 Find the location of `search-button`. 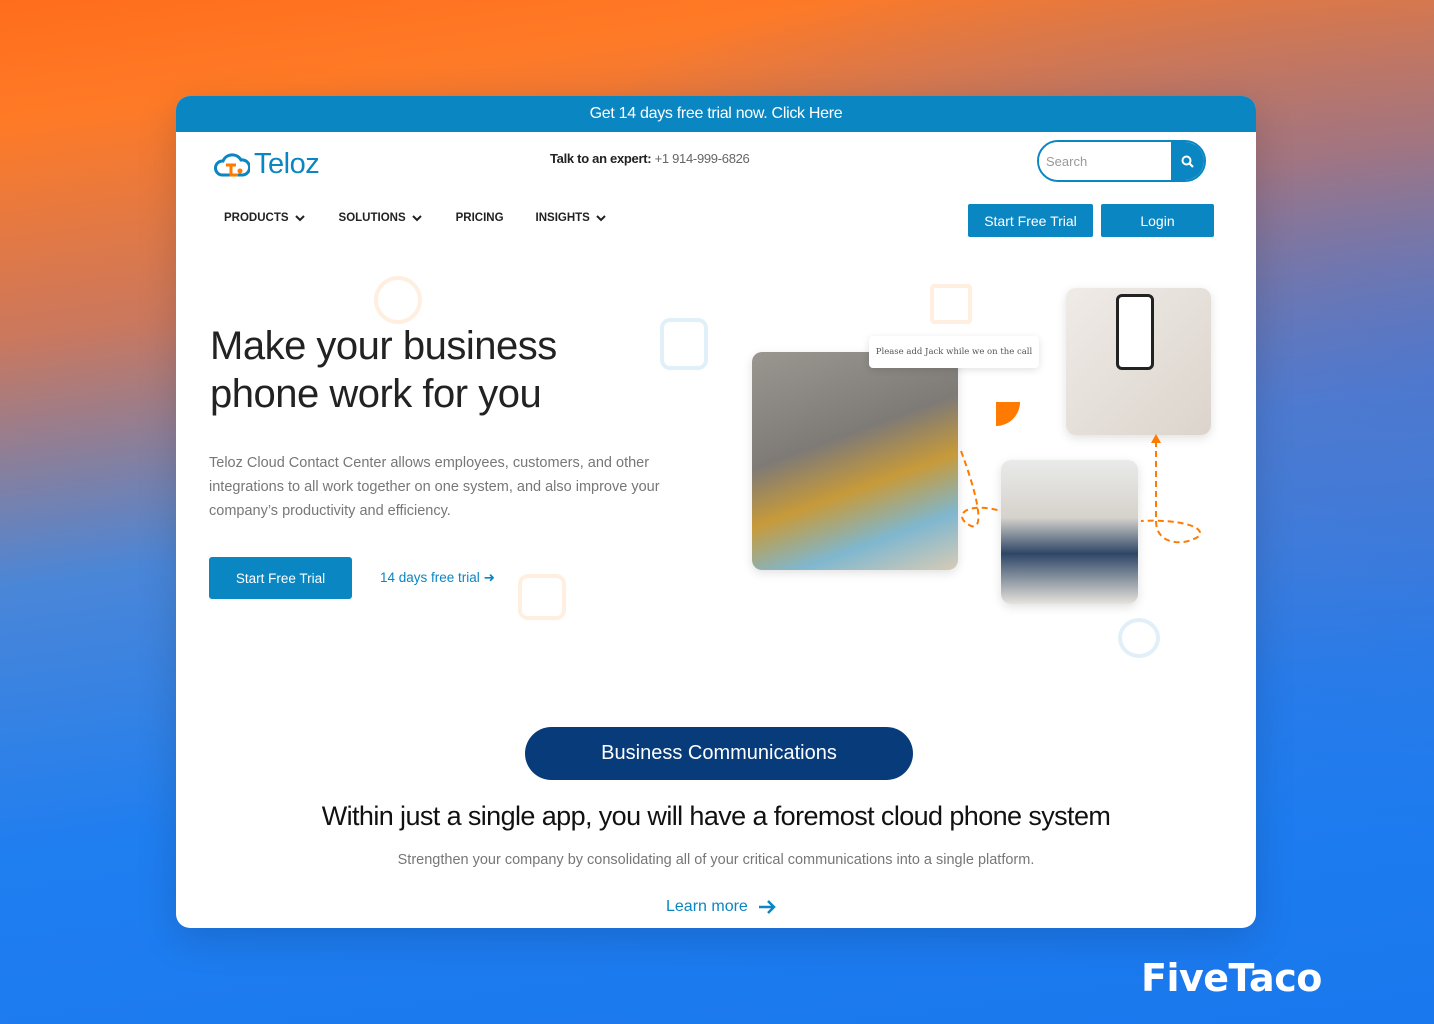

search-button is located at coordinates (1187, 161).